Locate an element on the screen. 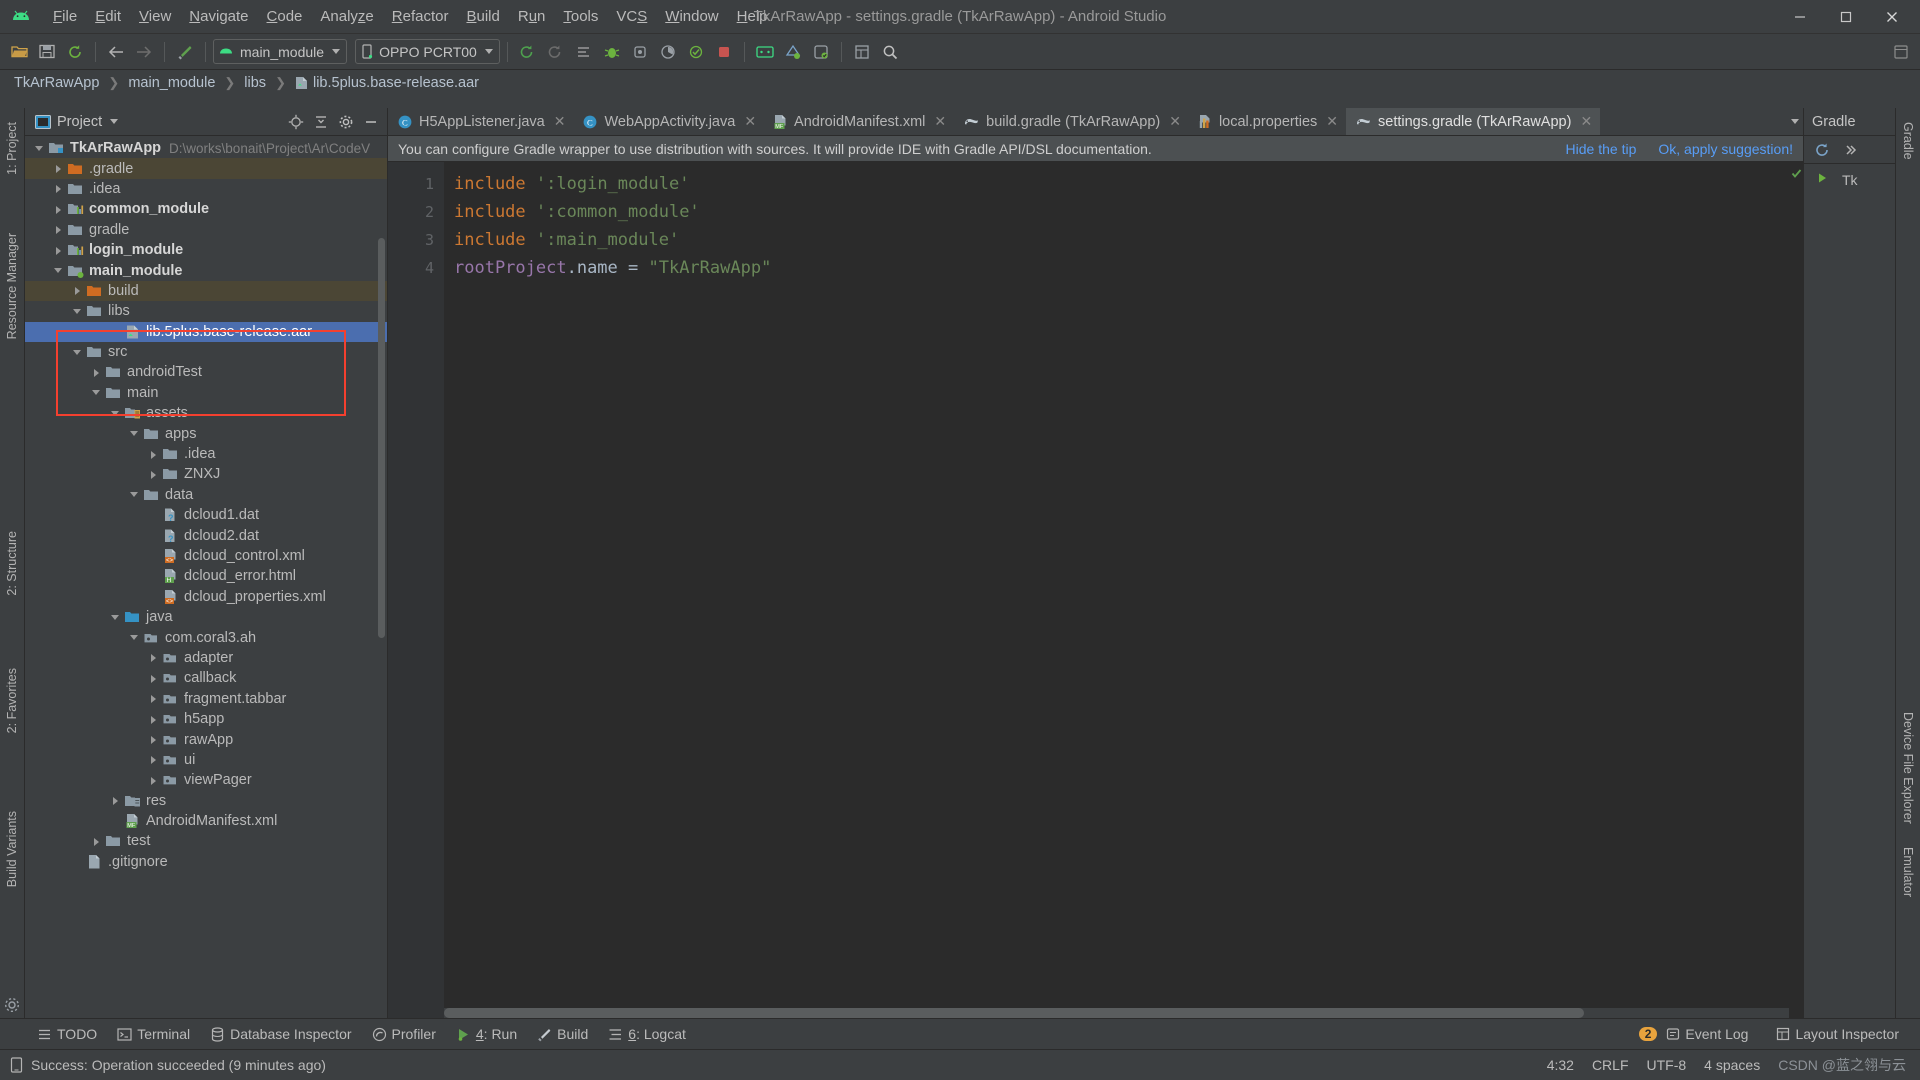 The image size is (1920, 1080). menu-refactor: Refactor is located at coordinates (420, 16).